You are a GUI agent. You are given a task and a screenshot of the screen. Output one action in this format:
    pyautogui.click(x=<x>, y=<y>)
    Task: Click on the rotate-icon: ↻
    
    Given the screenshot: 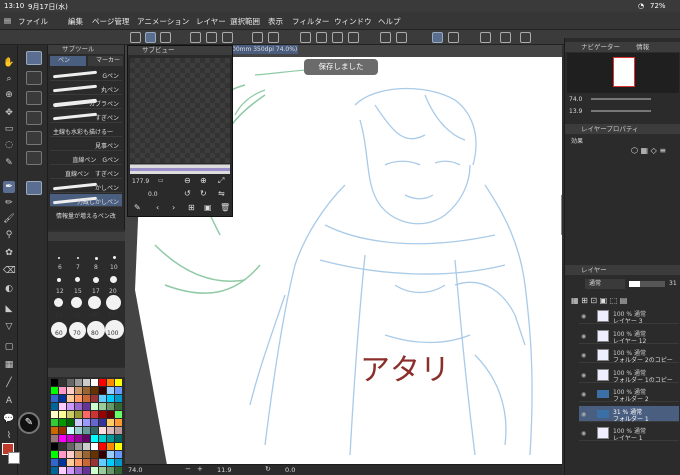 What is the action you would take?
    pyautogui.click(x=268, y=469)
    